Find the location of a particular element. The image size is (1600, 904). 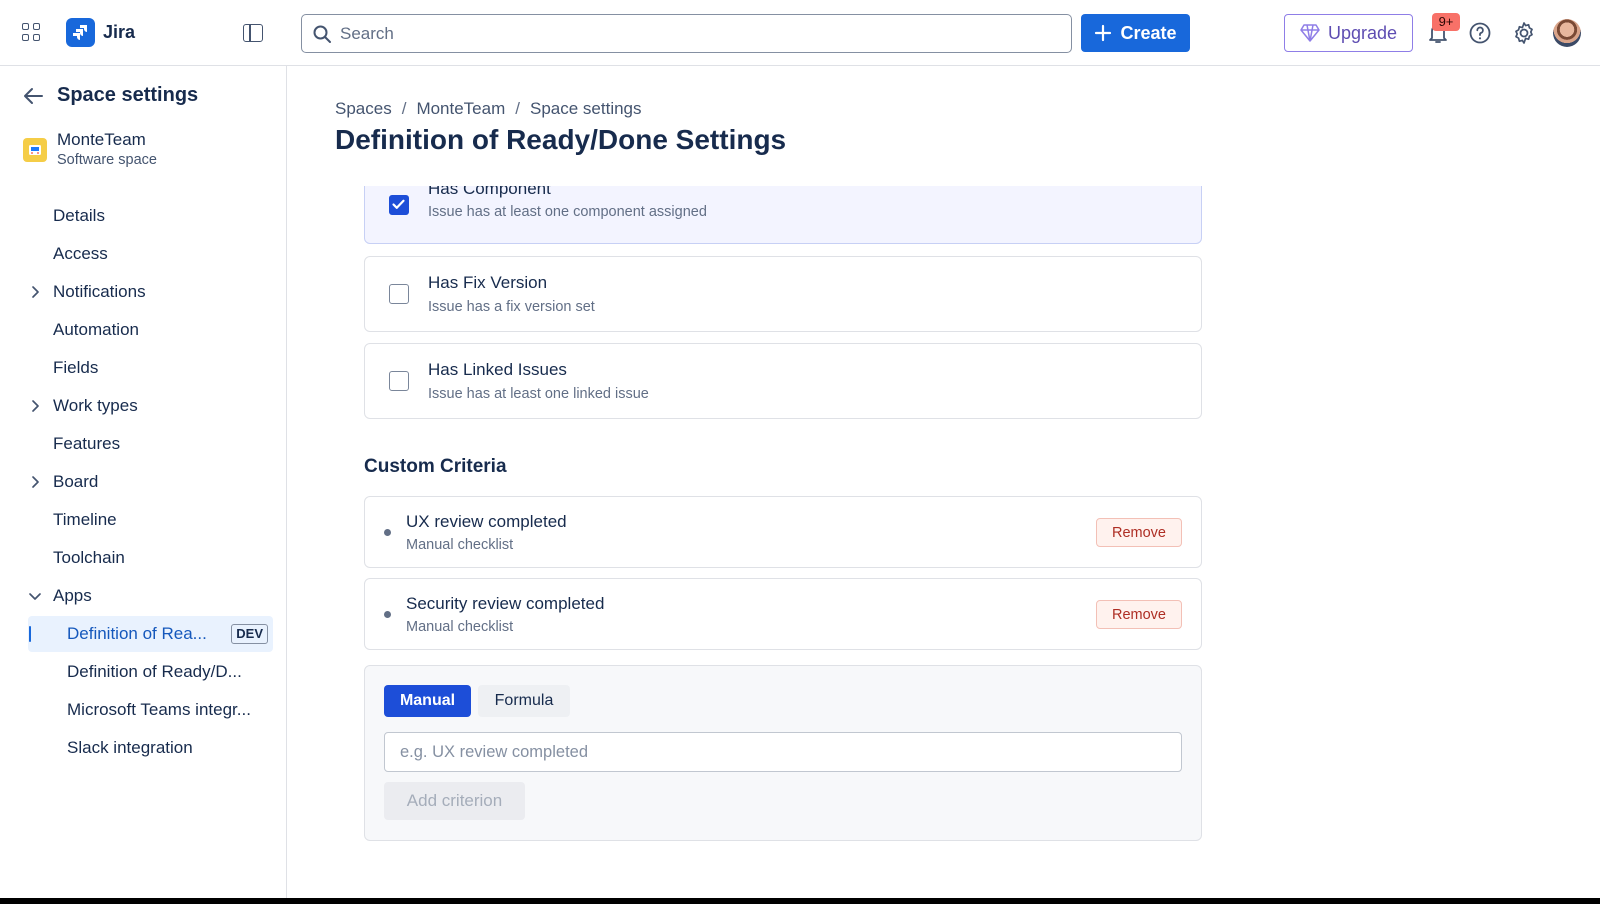

settings-gear-icon is located at coordinates (1524, 33).